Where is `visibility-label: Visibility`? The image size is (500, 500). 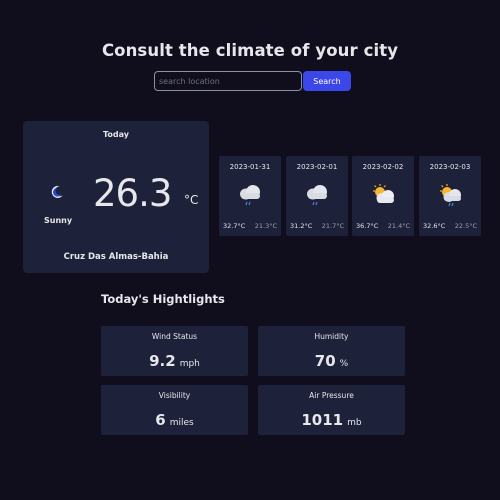
visibility-label: Visibility is located at coordinates (174, 395).